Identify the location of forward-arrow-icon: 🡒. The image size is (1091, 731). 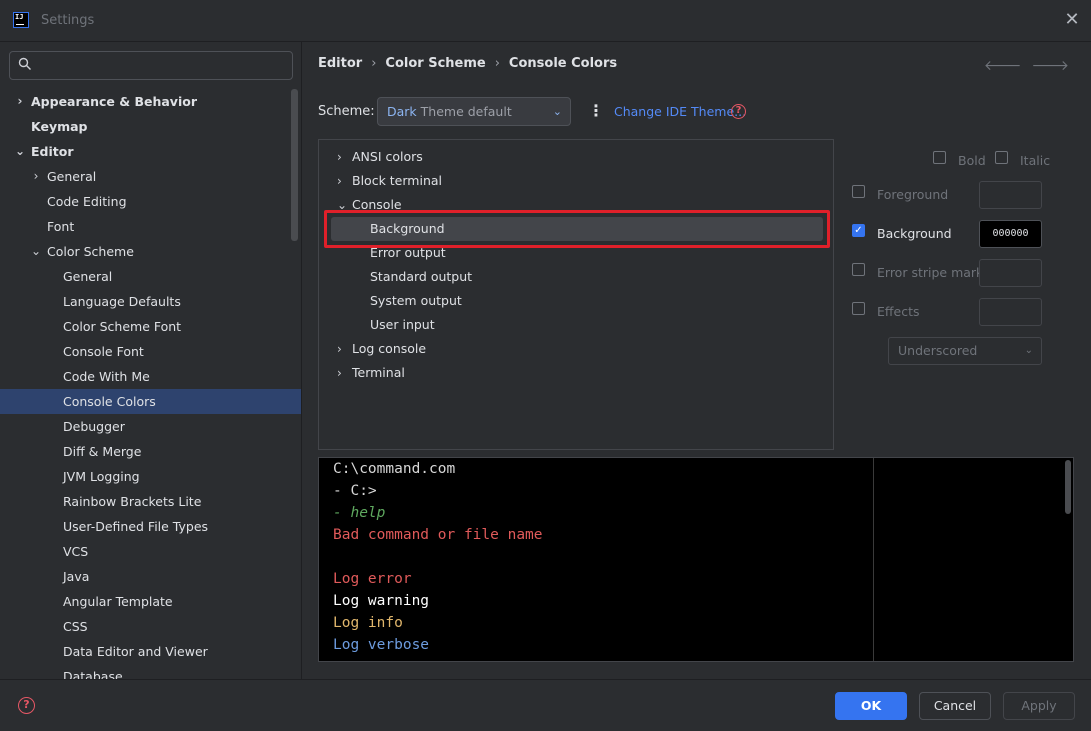
(1055, 66).